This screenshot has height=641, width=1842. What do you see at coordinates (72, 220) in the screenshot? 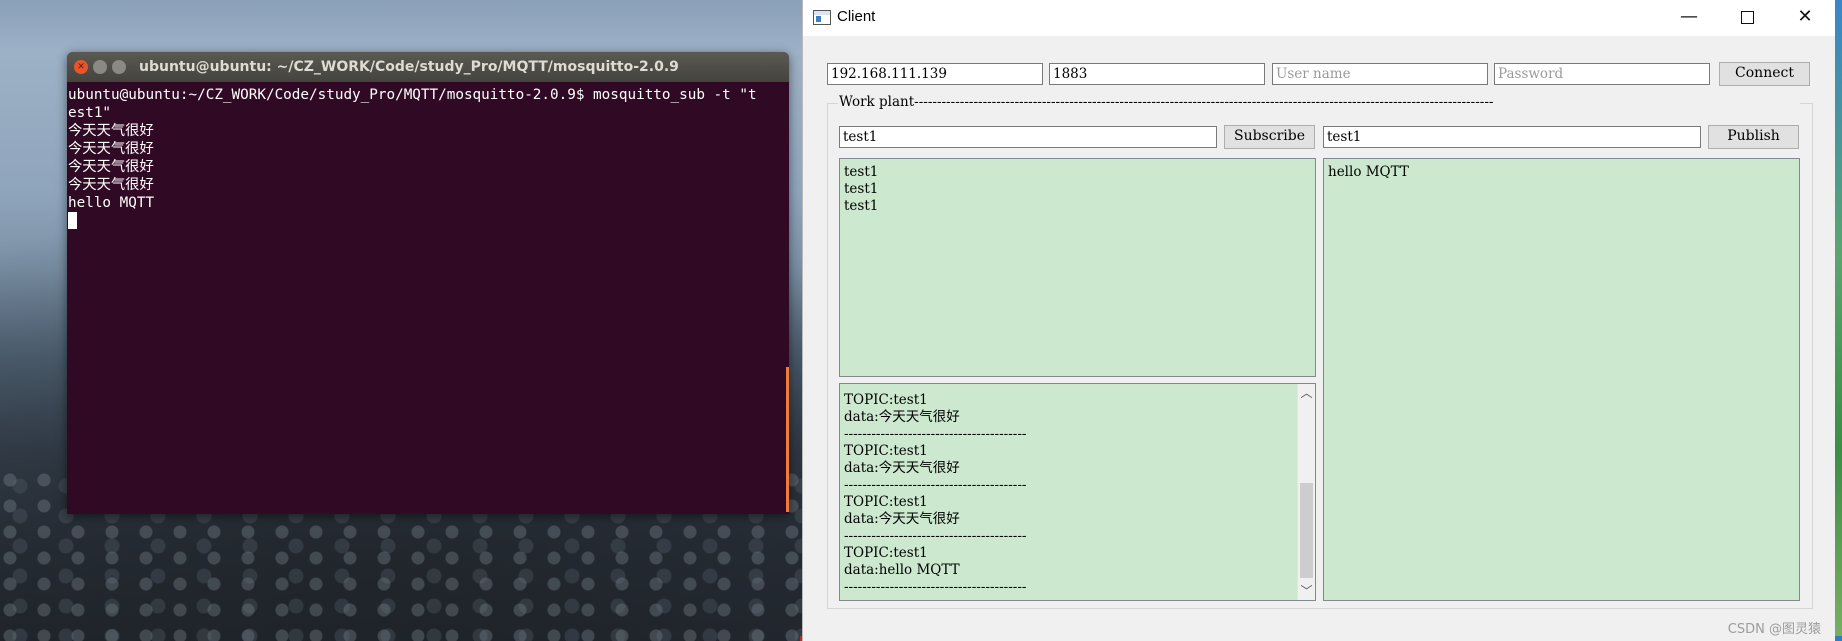
I see `terminal-cursor` at bounding box center [72, 220].